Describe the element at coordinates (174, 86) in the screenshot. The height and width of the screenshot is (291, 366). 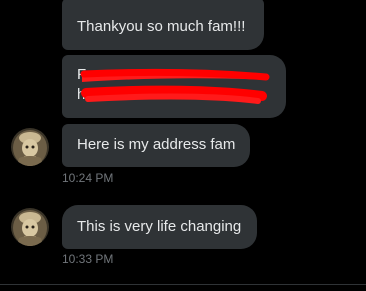
I see `message-bubble-received-redacted: F h` at that location.